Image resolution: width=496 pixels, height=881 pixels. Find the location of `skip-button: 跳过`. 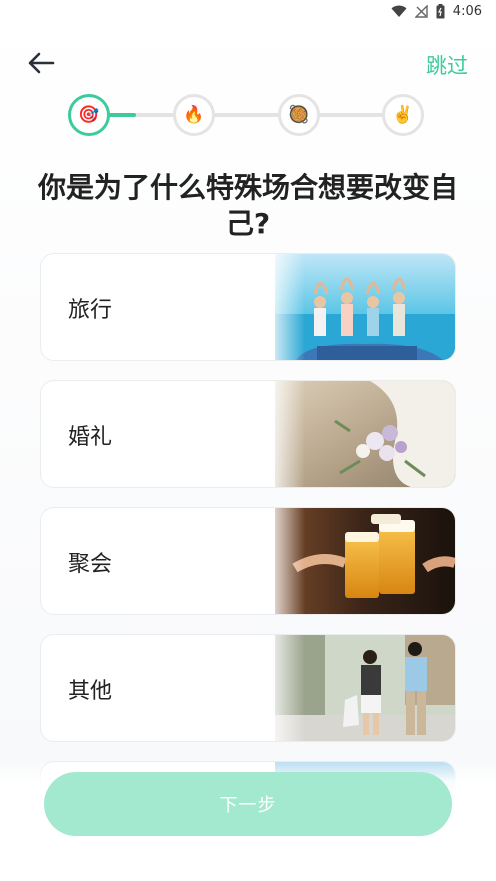

skip-button: 跳过 is located at coordinates (447, 65).